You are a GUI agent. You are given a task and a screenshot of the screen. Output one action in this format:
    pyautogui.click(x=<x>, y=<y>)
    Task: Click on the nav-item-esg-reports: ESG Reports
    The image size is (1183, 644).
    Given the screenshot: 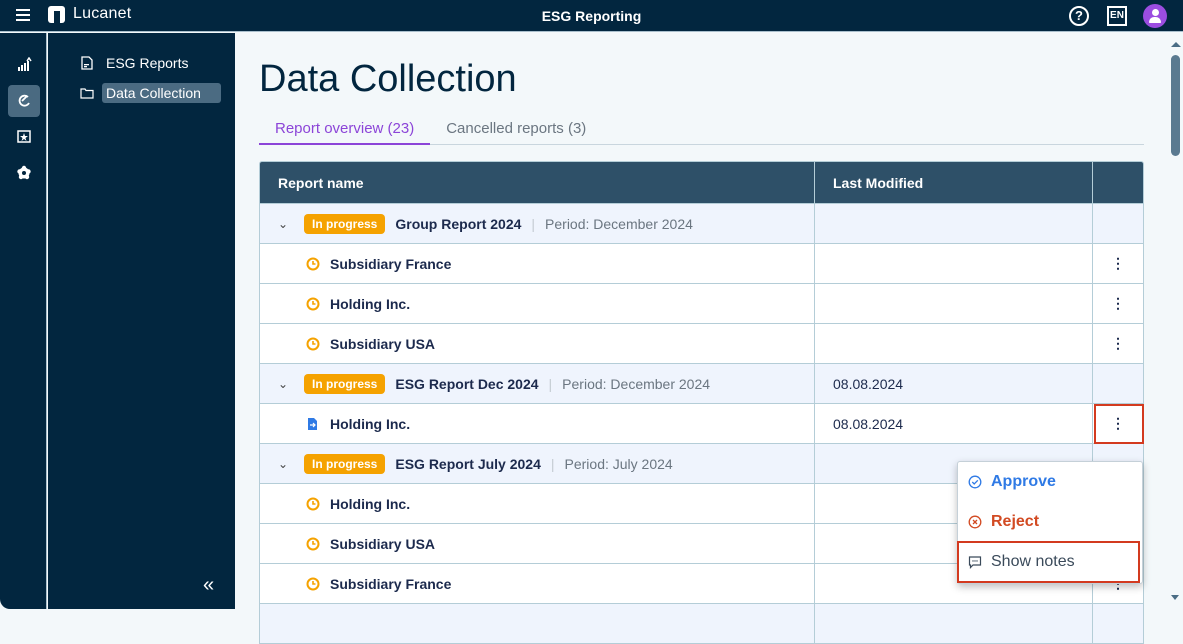 What is the action you would take?
    pyautogui.click(x=136, y=63)
    